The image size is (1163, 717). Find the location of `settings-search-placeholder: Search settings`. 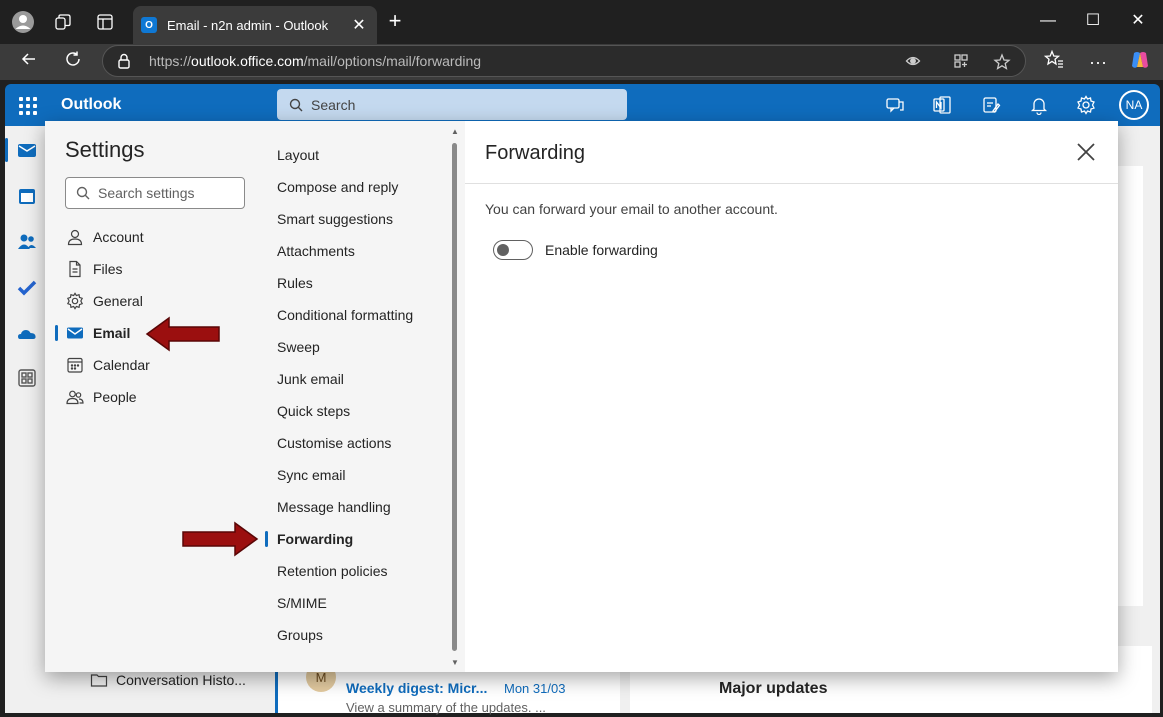

settings-search-placeholder: Search settings is located at coordinates (146, 193).